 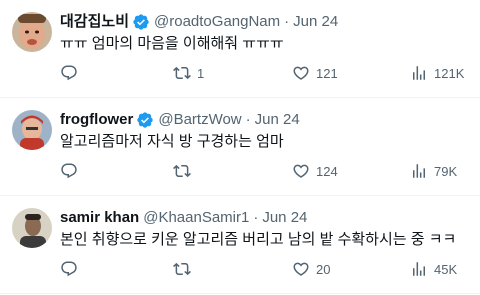 I want to click on retweet-count: 1, so click(x=201, y=73).